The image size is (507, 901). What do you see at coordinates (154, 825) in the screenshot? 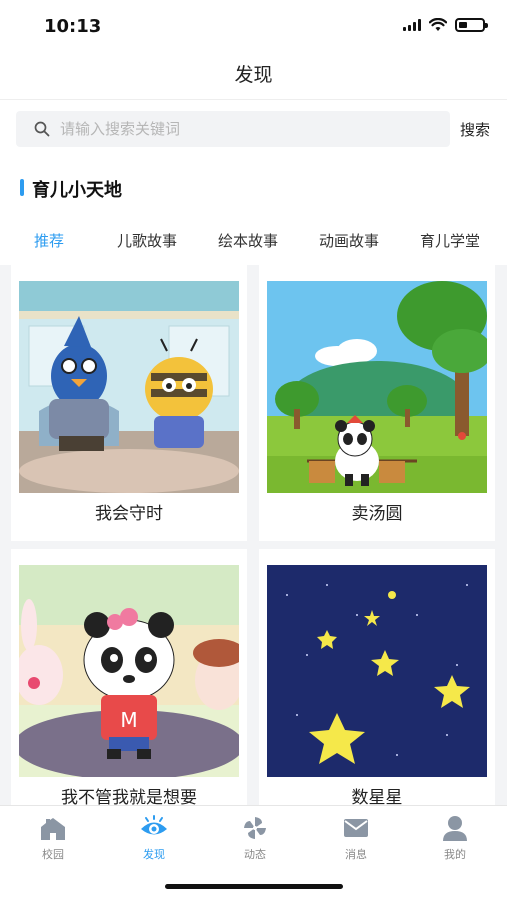
I see `eye-icon` at bounding box center [154, 825].